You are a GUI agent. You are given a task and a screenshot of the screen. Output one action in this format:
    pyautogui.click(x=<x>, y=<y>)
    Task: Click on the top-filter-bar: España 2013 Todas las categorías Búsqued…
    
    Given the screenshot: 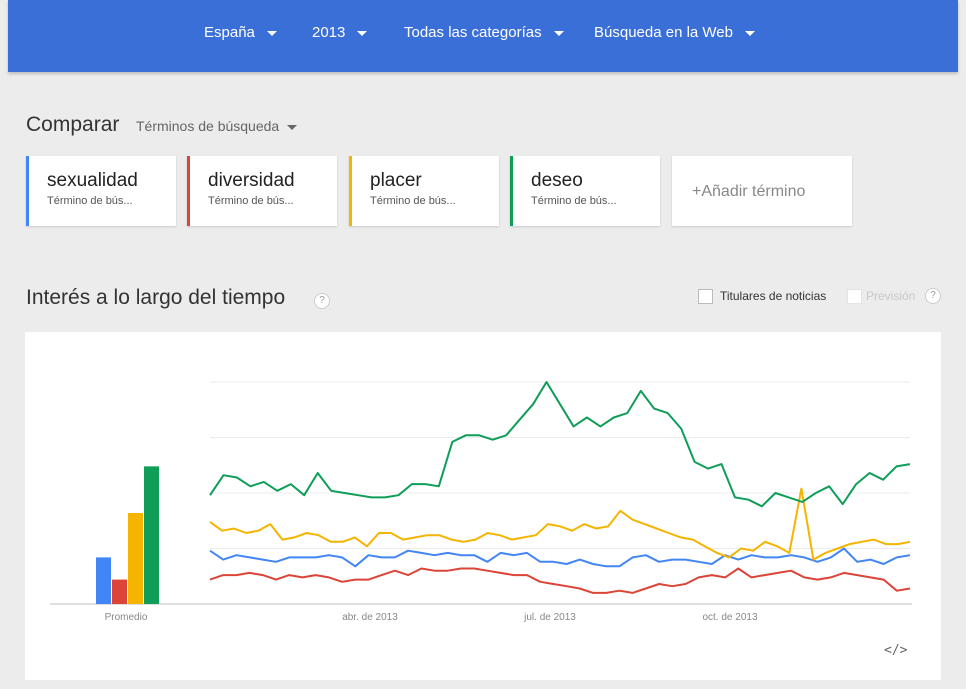 What is the action you would take?
    pyautogui.click(x=483, y=36)
    